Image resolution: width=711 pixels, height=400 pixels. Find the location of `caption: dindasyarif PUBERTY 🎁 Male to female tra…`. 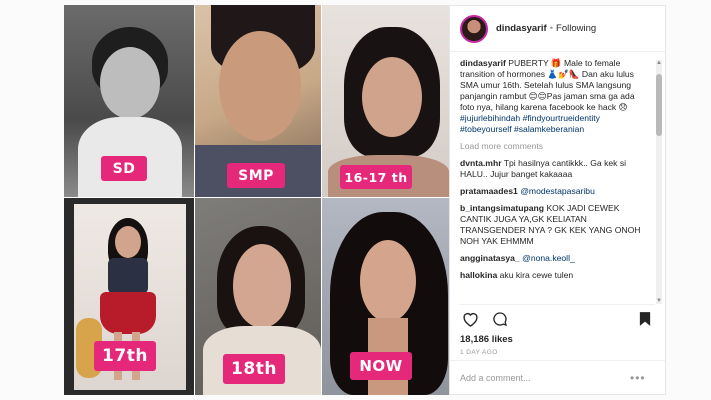

caption: dindasyarif PUBERTY 🎁 Male to female tra… is located at coordinates (555, 96).